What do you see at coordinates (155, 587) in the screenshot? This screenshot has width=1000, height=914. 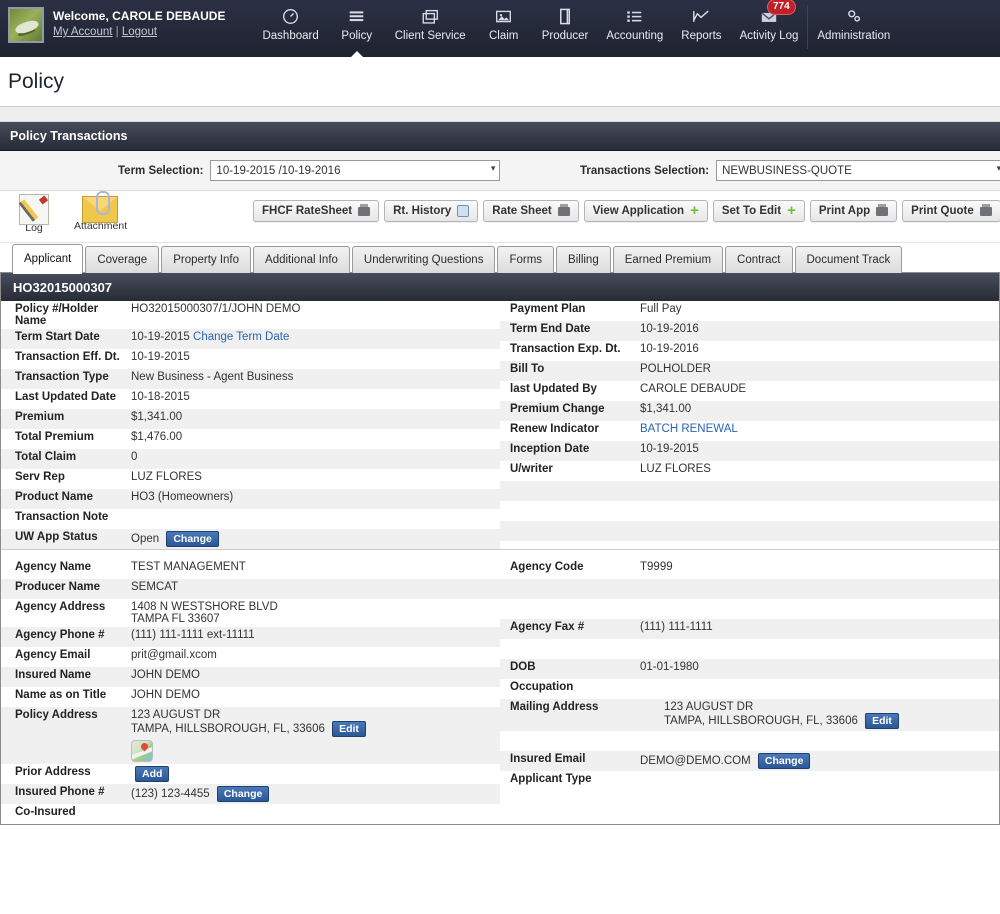 I see `field-value-line: SEMCAT` at bounding box center [155, 587].